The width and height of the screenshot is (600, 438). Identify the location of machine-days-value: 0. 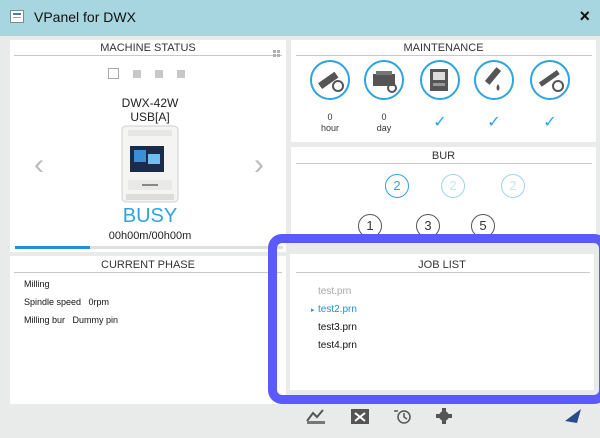
(384, 117).